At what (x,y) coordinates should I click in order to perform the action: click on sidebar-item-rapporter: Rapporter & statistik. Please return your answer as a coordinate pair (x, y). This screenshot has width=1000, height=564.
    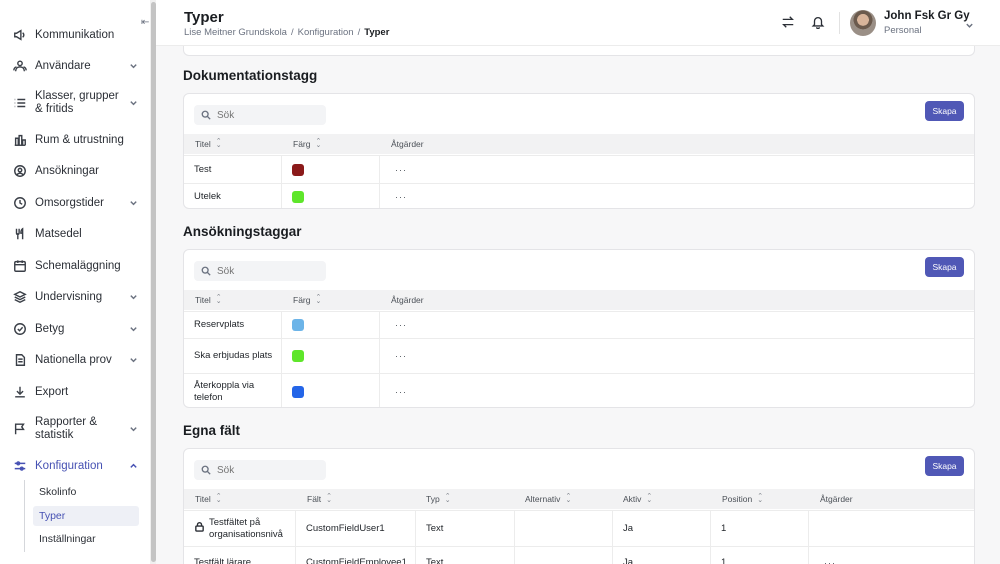
    Looking at the image, I should click on (75, 429).